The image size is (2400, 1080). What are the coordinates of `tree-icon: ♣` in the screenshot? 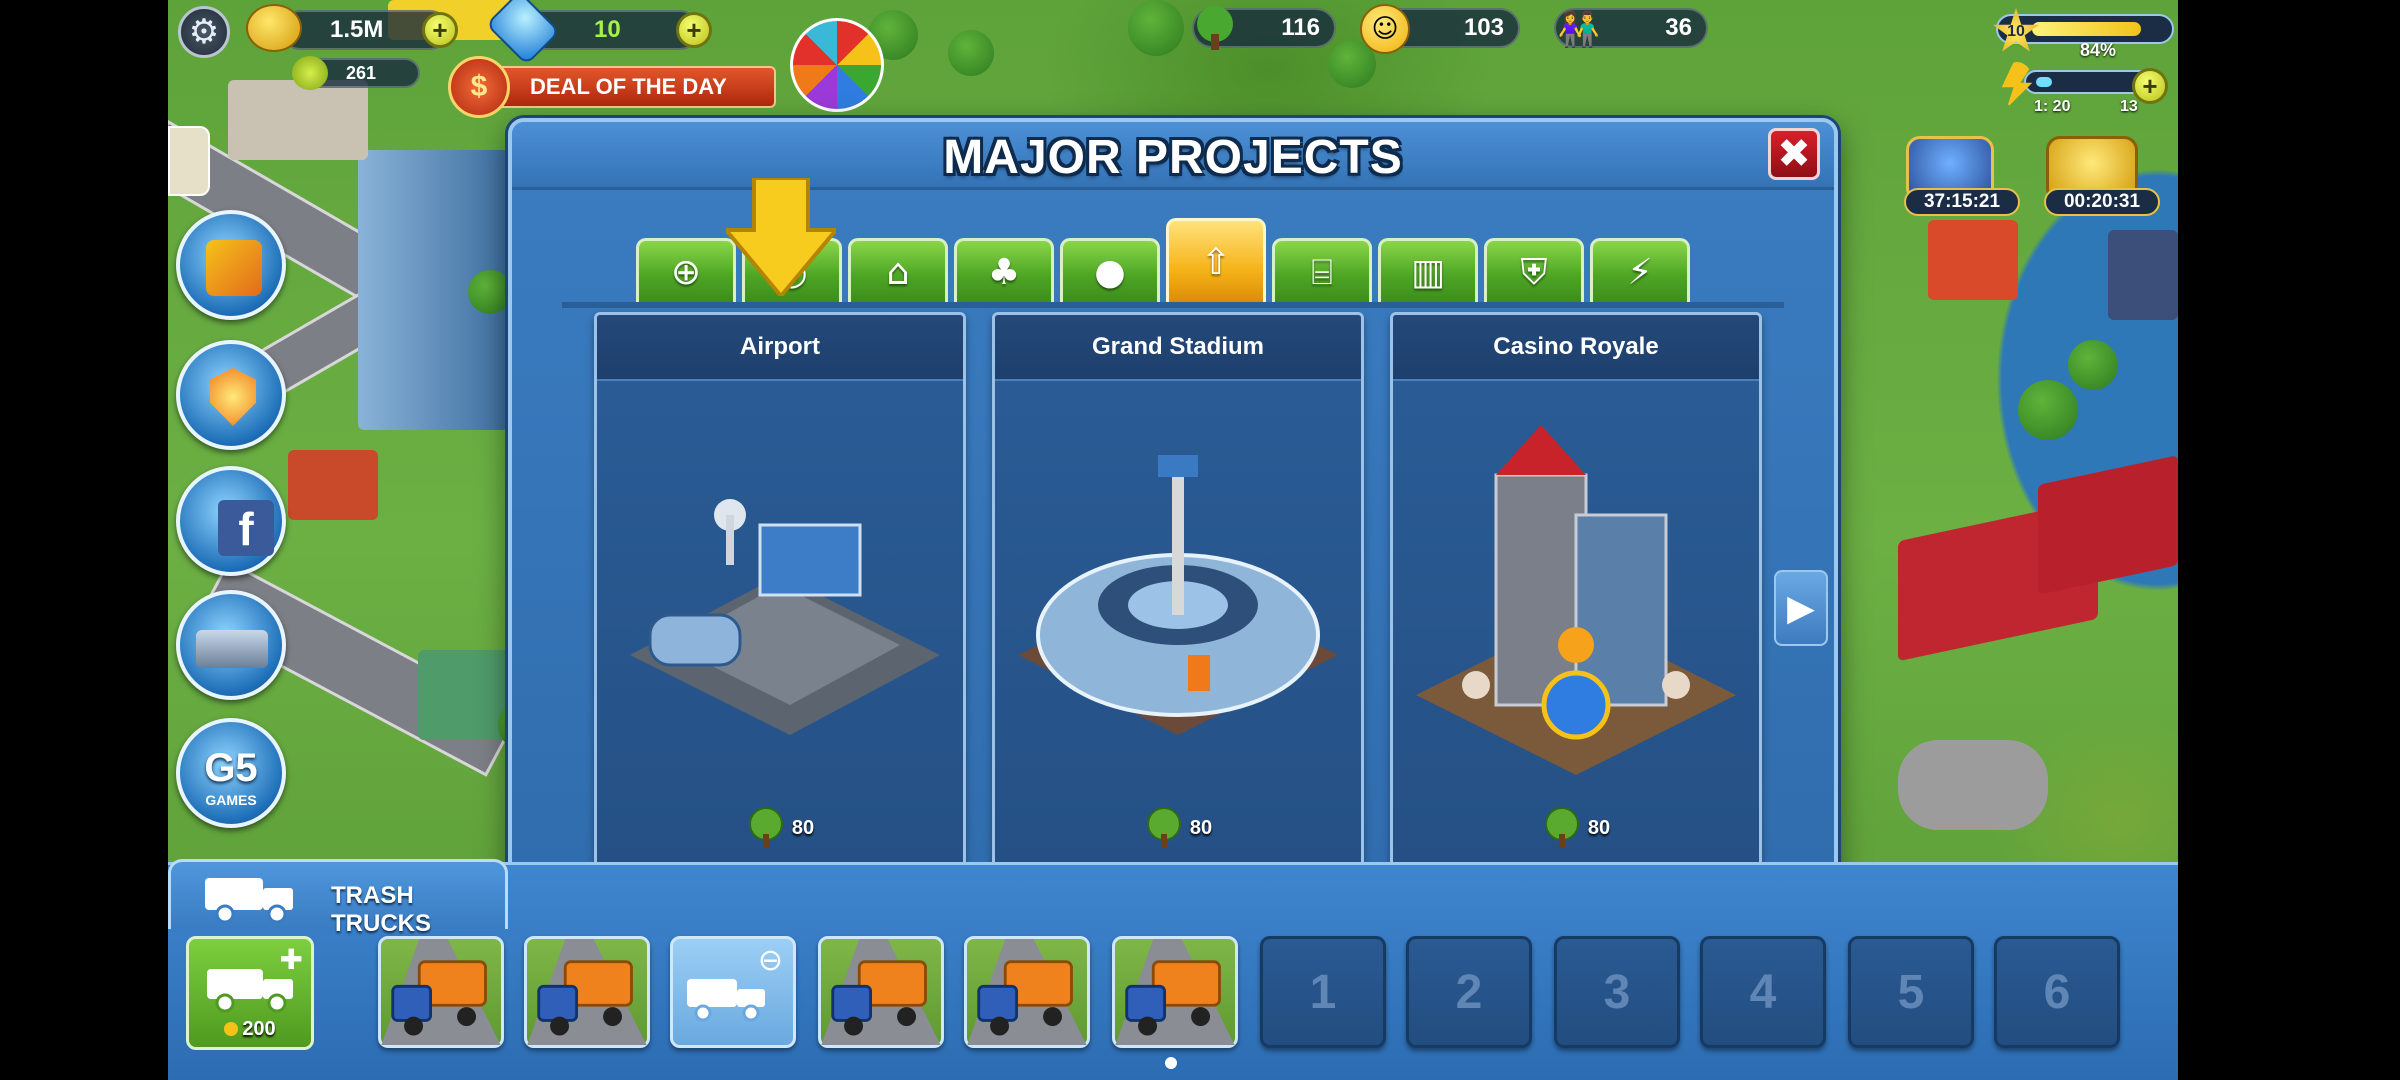 It's located at (1004, 272).